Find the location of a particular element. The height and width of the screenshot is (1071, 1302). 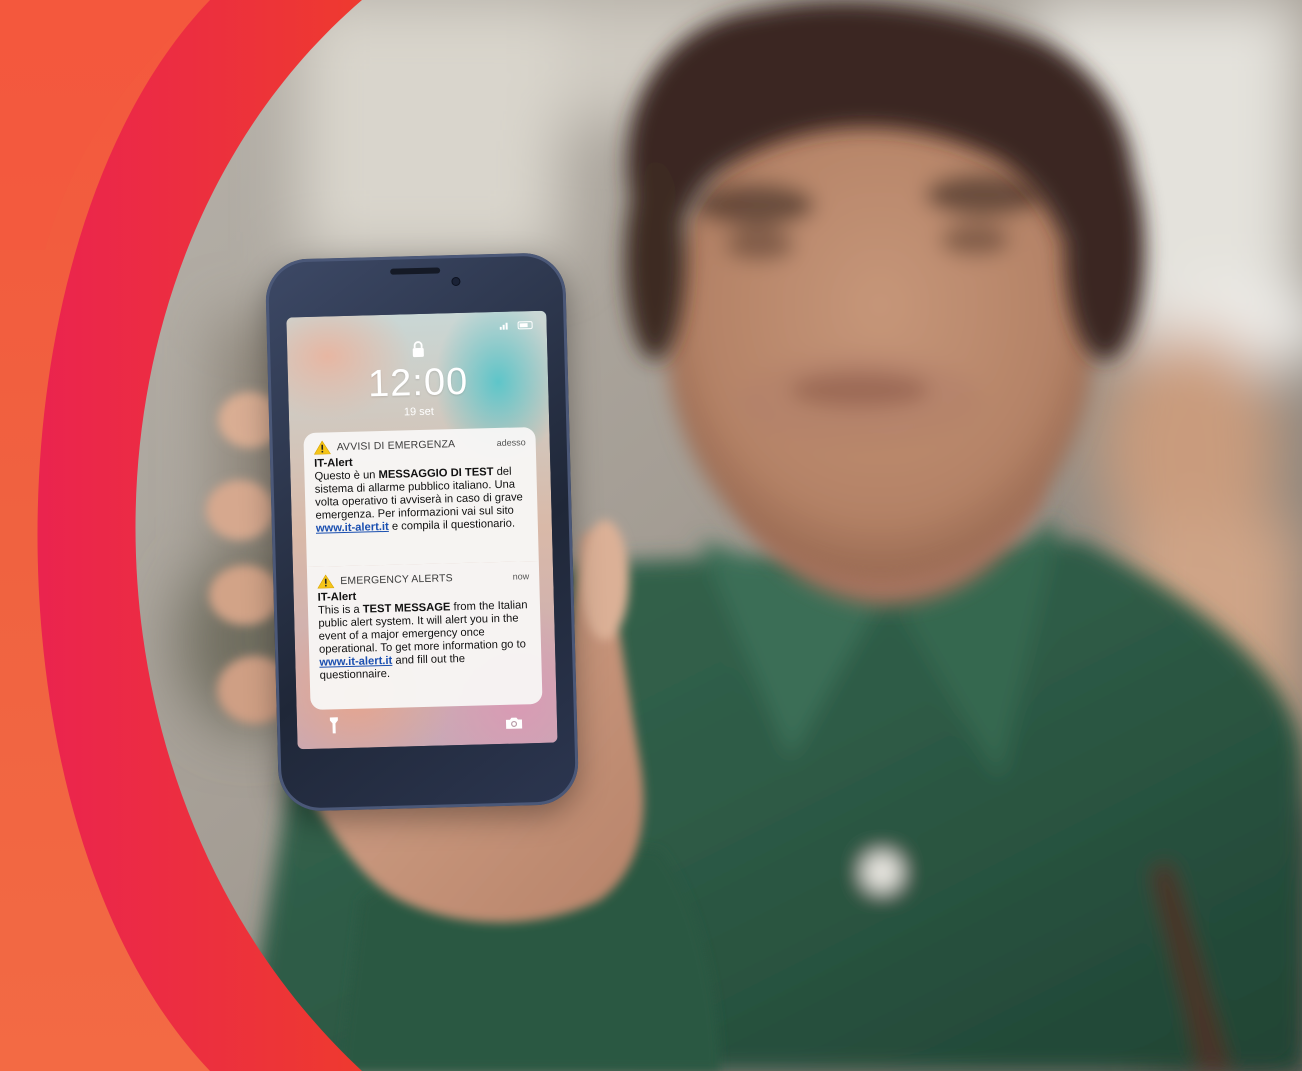

notification-time: adesso is located at coordinates (511, 442).